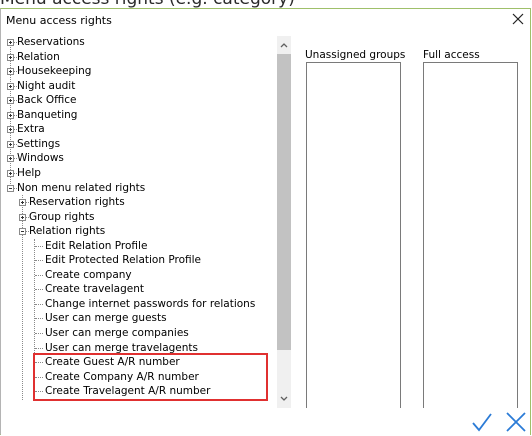 The image size is (532, 436). What do you see at coordinates (77, 202) in the screenshot?
I see `tree-node-label: Reservation rights` at bounding box center [77, 202].